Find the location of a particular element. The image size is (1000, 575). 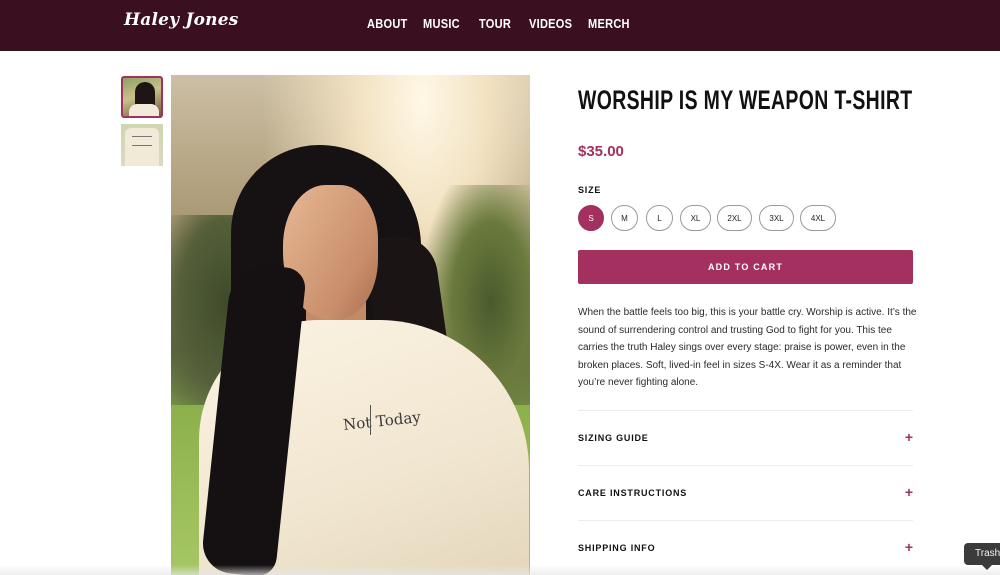

product-thumbnail-back is located at coordinates (142, 145).